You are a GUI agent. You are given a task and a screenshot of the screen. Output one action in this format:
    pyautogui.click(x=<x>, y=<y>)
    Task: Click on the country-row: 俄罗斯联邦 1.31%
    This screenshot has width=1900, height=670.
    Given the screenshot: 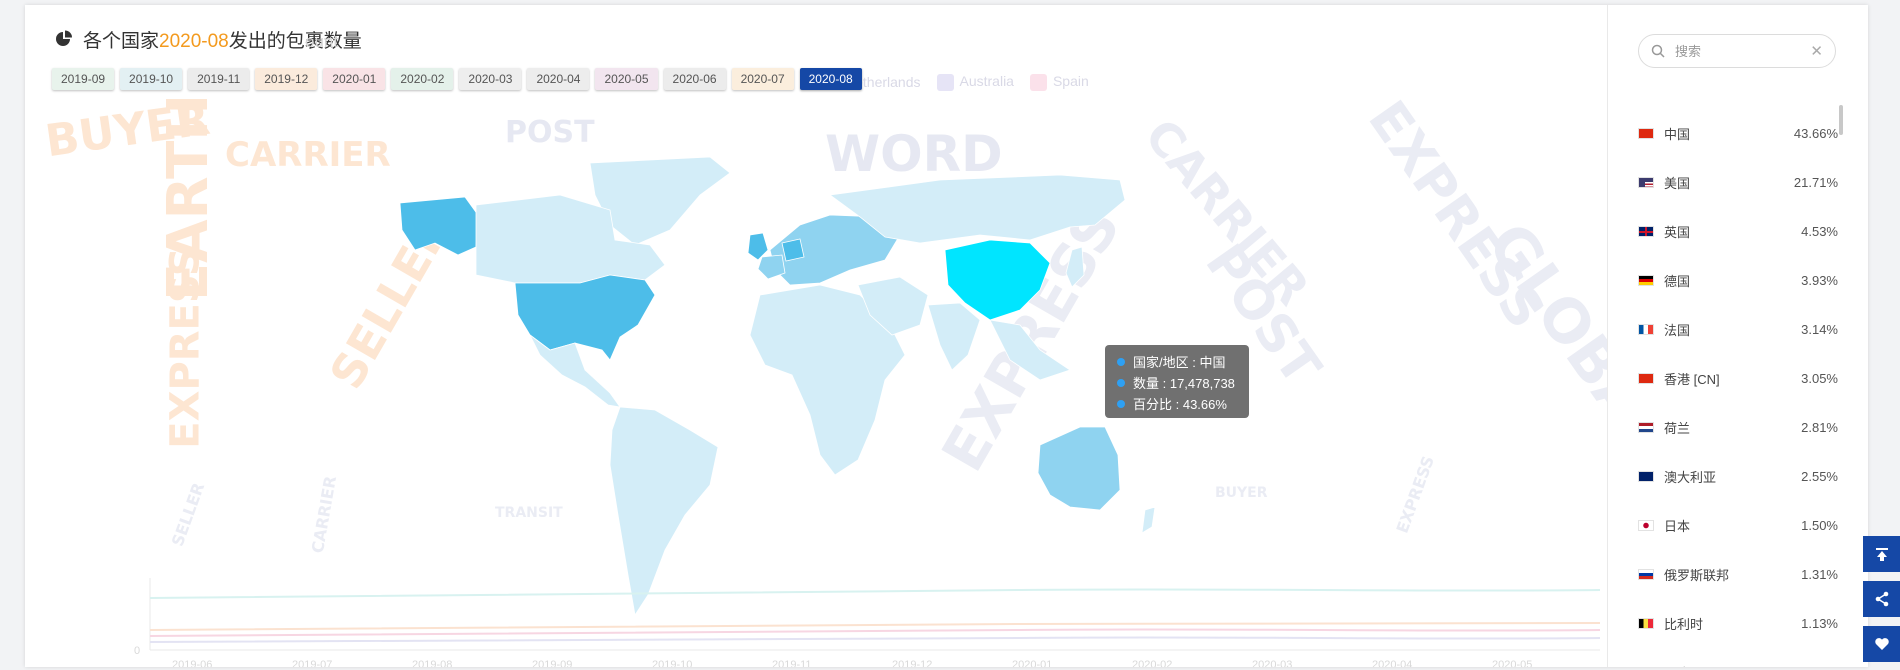 What is the action you would take?
    pyautogui.click(x=1738, y=574)
    